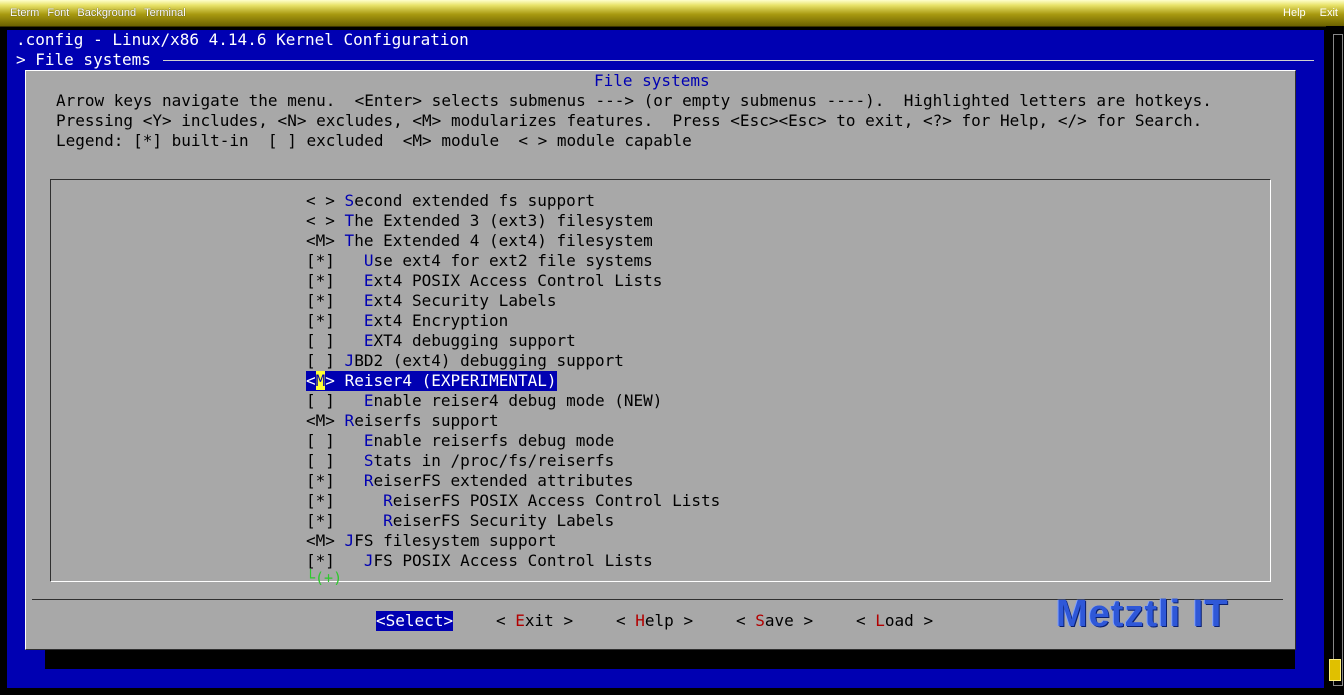 This screenshot has width=1344, height=695. What do you see at coordinates (24, 13) in the screenshot?
I see `menu-eterm: Eterm` at bounding box center [24, 13].